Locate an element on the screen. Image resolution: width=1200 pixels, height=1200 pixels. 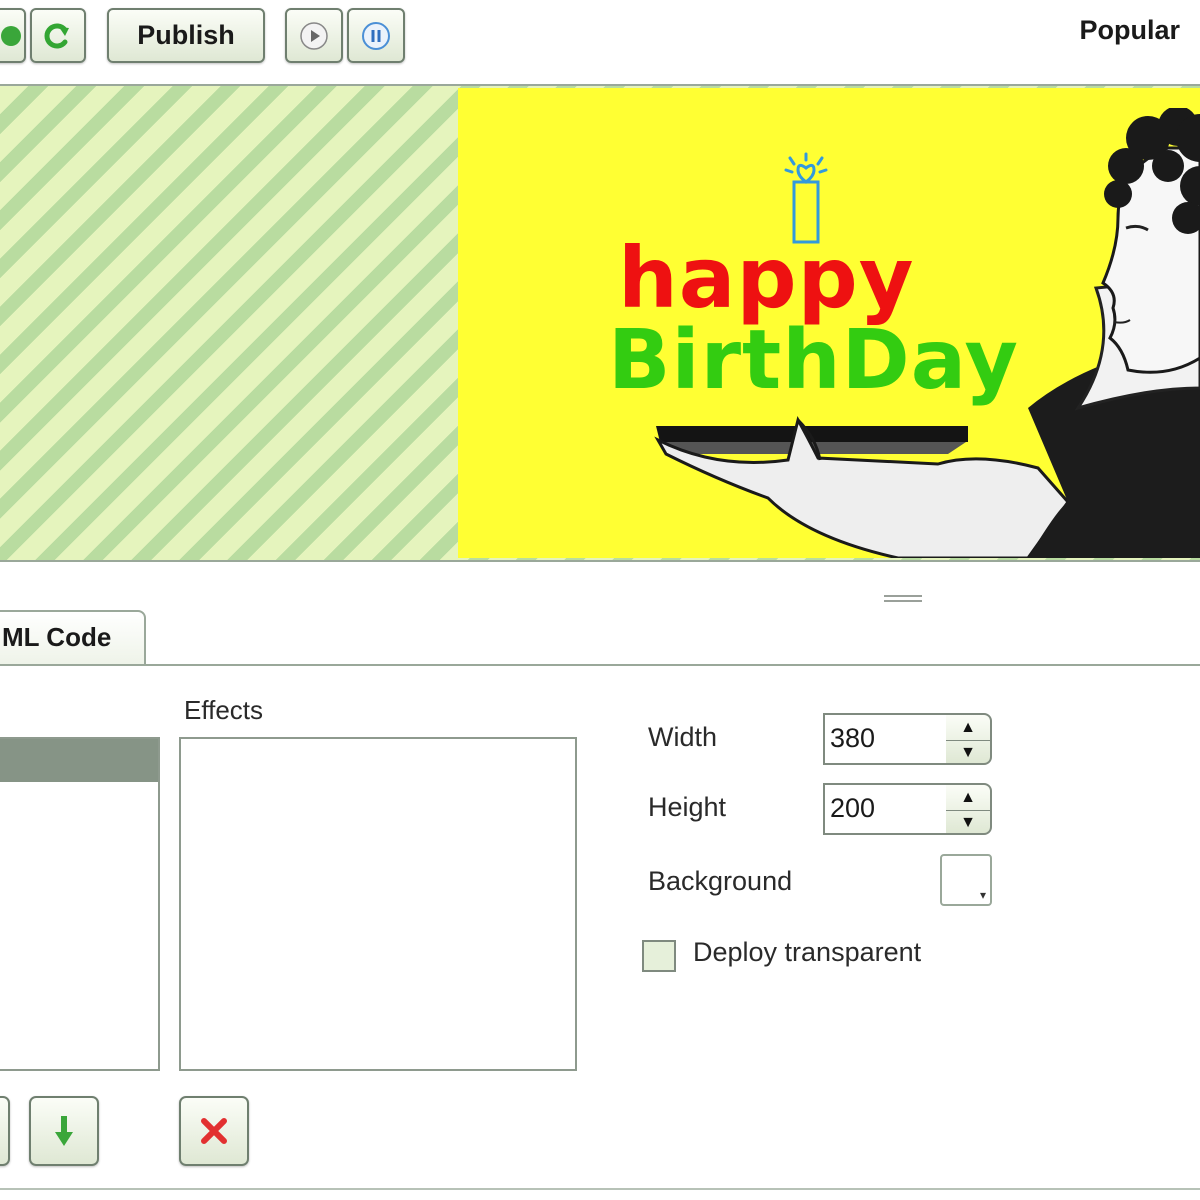
height-stepper: ▲ ▼ is located at coordinates (969, 809).